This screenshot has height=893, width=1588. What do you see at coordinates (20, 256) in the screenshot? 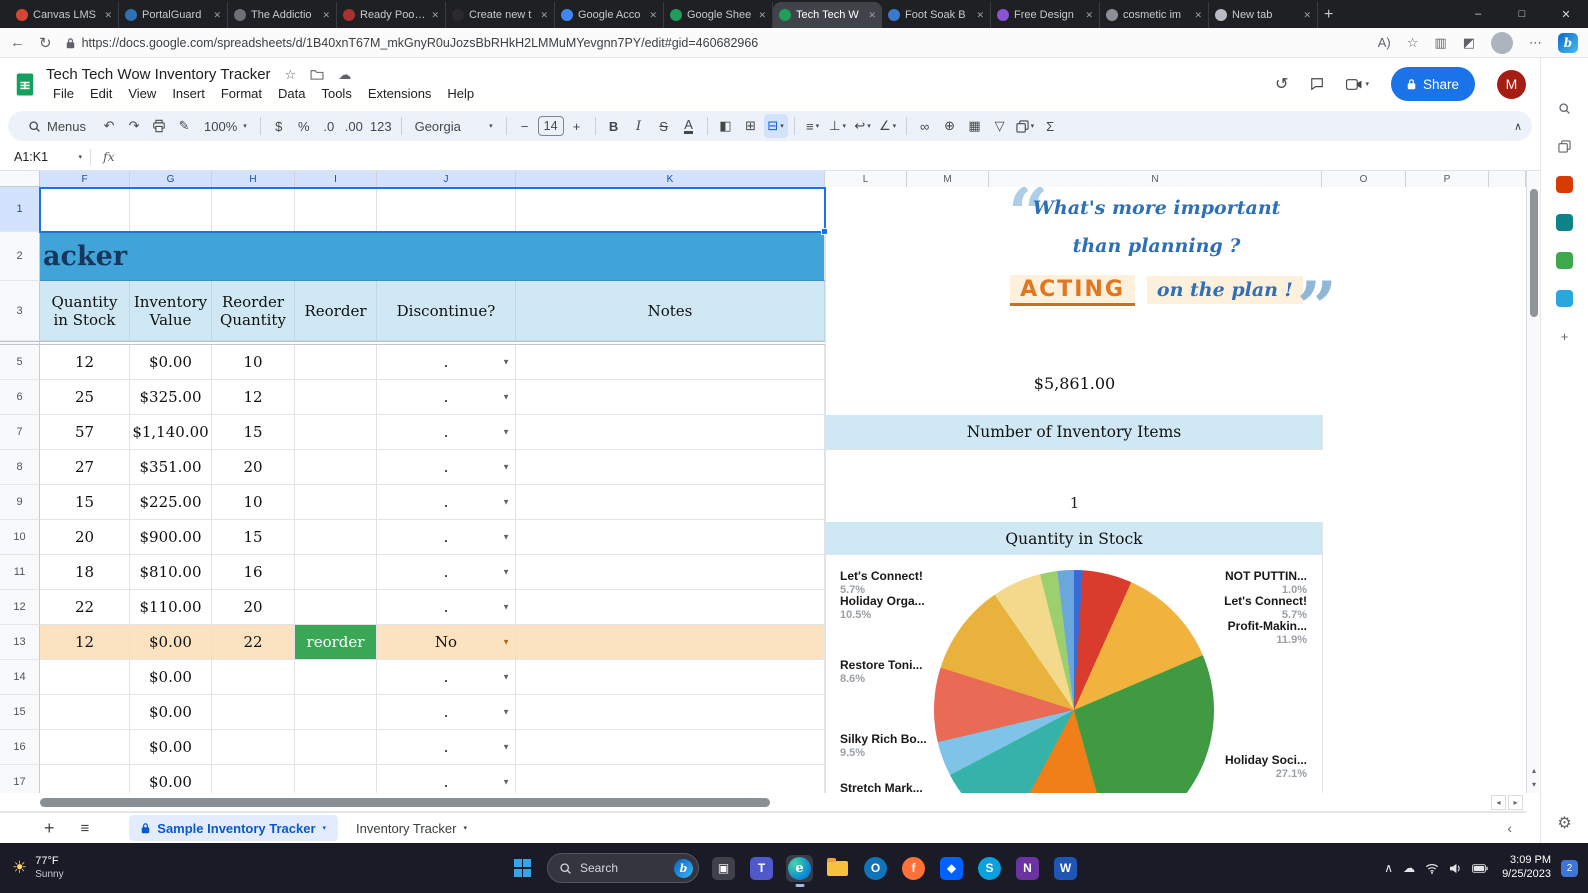
I see `row-header: 2` at bounding box center [20, 256].